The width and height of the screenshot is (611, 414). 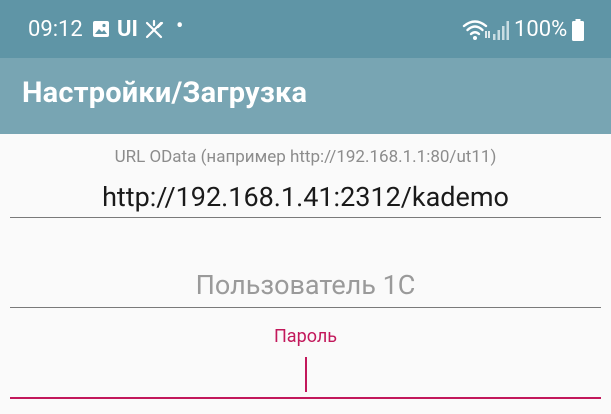 What do you see at coordinates (501, 30) in the screenshot?
I see `signal-icon` at bounding box center [501, 30].